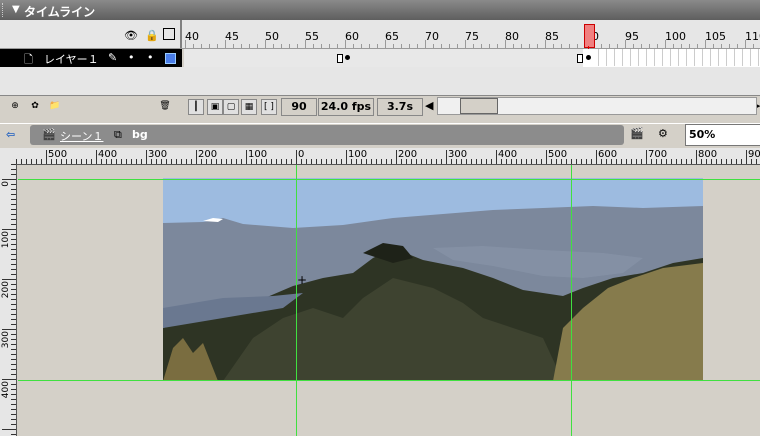  Describe the element at coordinates (169, 34) in the screenshot. I see `outline-icon` at that location.